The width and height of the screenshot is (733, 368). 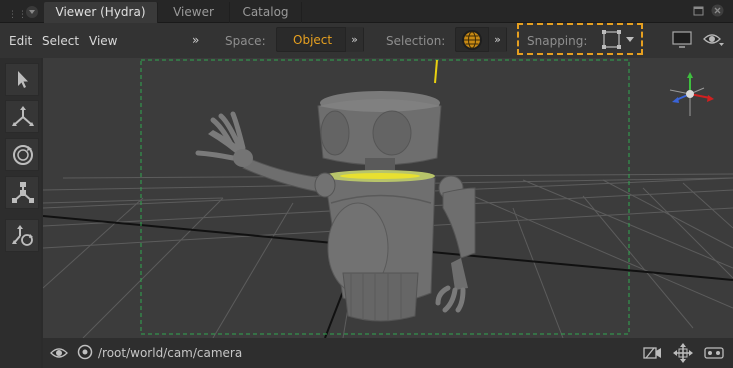 What do you see at coordinates (245, 41) in the screenshot?
I see `space-label: Space:` at bounding box center [245, 41].